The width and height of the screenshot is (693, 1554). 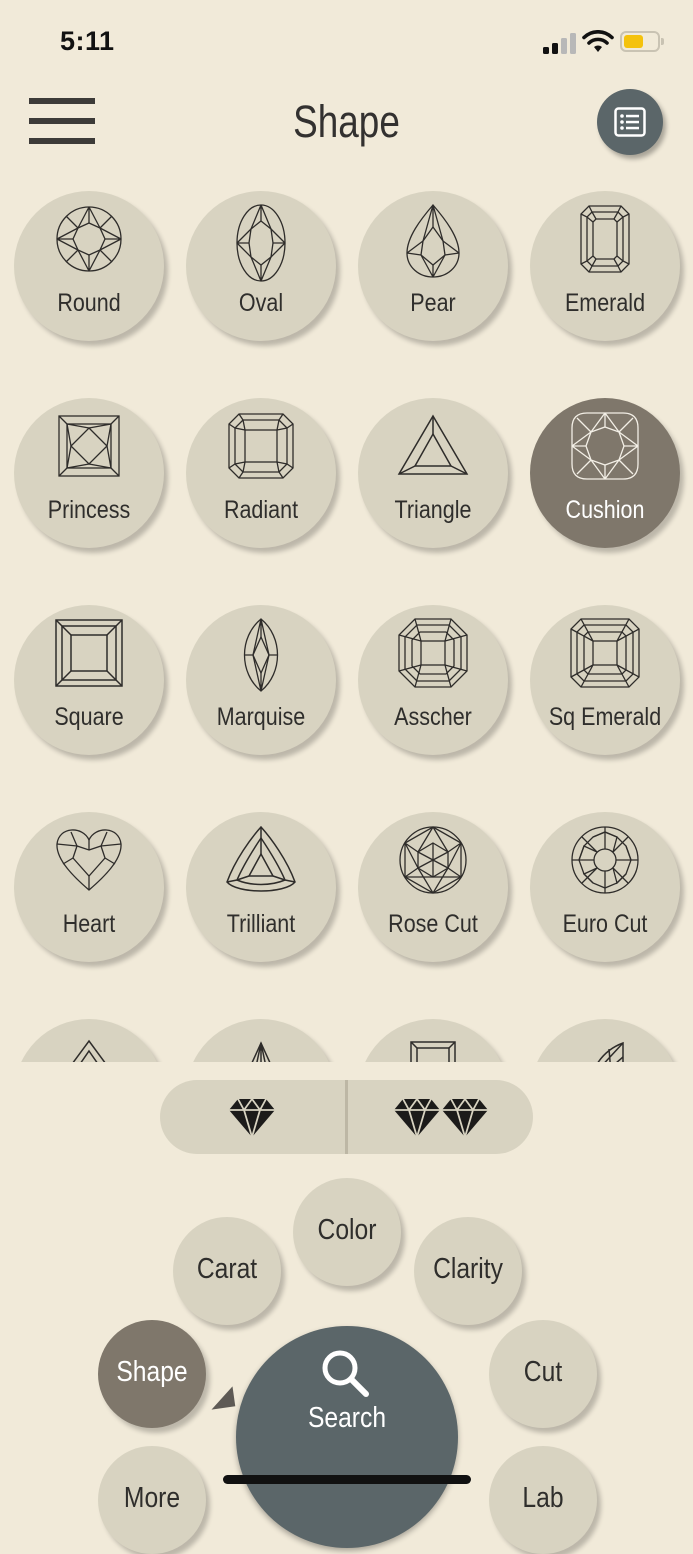 What do you see at coordinates (261, 717) in the screenshot?
I see `shape-label: Marquise` at bounding box center [261, 717].